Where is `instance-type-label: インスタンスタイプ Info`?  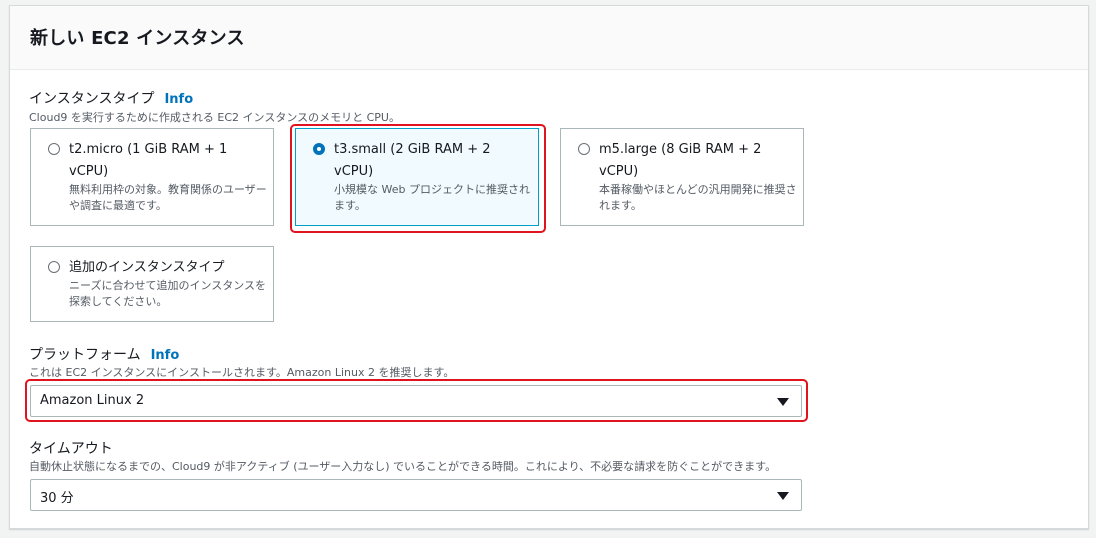 instance-type-label: インスタンスタイプ Info is located at coordinates (111, 98).